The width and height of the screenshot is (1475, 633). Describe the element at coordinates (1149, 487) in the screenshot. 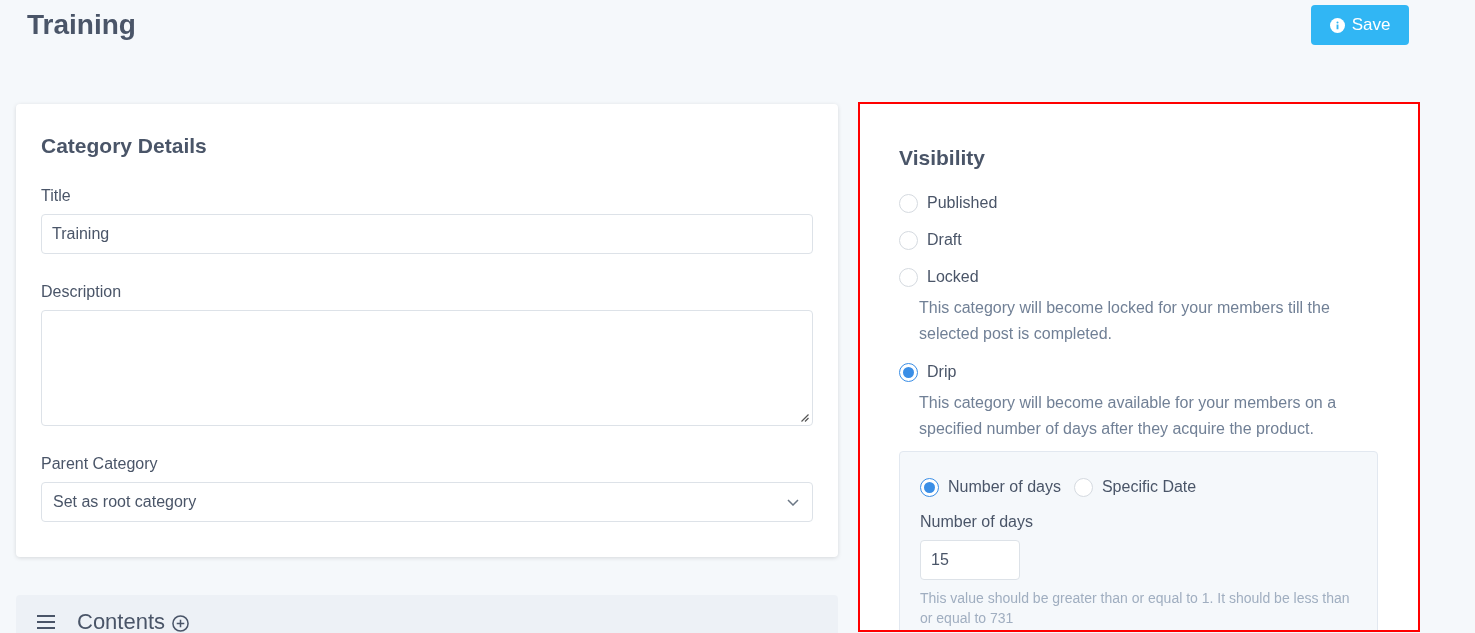

I see `radio-label: Specific Date` at that location.